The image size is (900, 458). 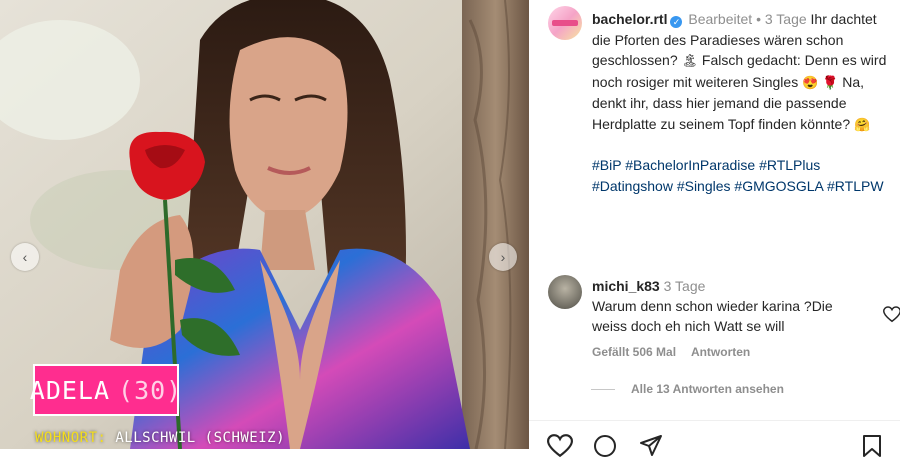 I want to click on name-badge: ADELA (30), so click(x=106, y=390).